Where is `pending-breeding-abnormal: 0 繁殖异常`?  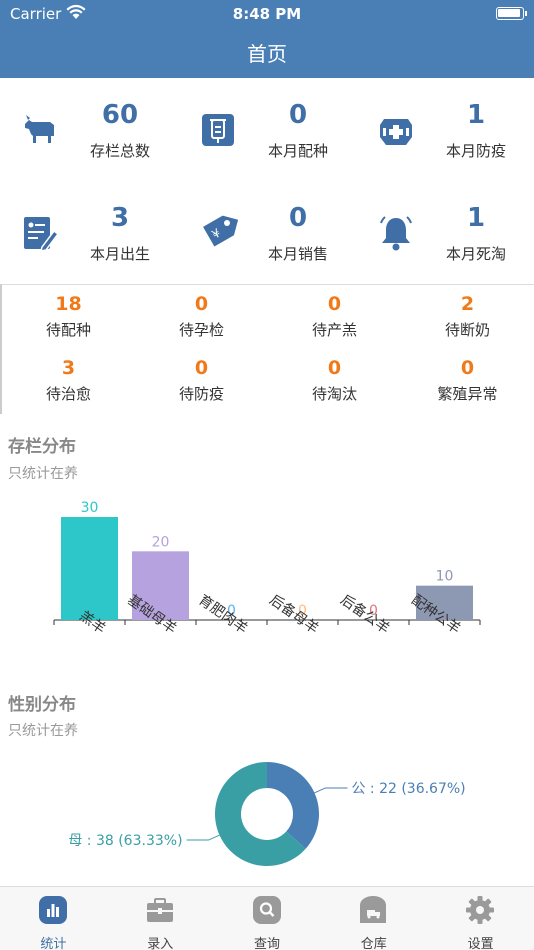
pending-breeding-abnormal: 0 繁殖异常 is located at coordinates (467, 380).